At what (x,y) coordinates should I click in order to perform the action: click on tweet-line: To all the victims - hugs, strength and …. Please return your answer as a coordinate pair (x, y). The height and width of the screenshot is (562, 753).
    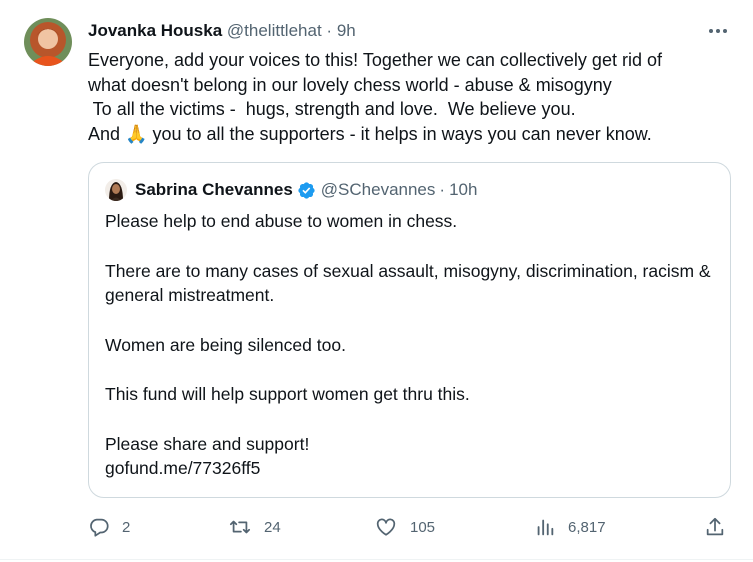
    Looking at the image, I should click on (332, 109).